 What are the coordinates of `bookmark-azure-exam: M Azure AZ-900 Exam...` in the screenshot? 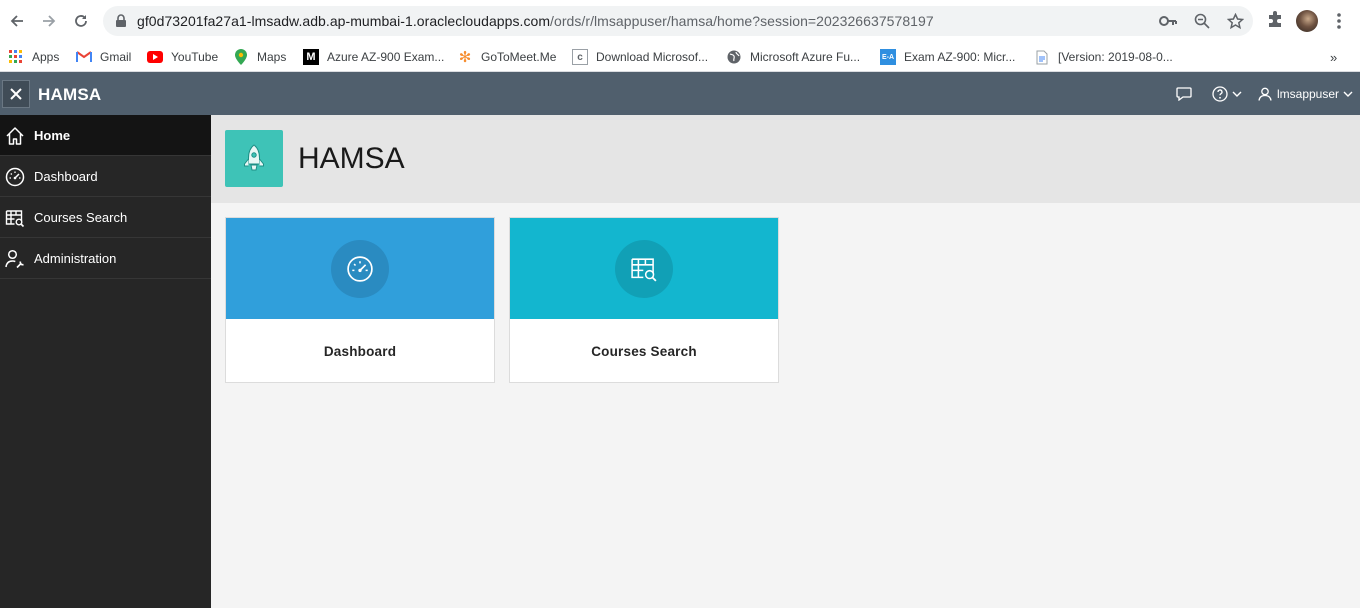 It's located at (373, 57).